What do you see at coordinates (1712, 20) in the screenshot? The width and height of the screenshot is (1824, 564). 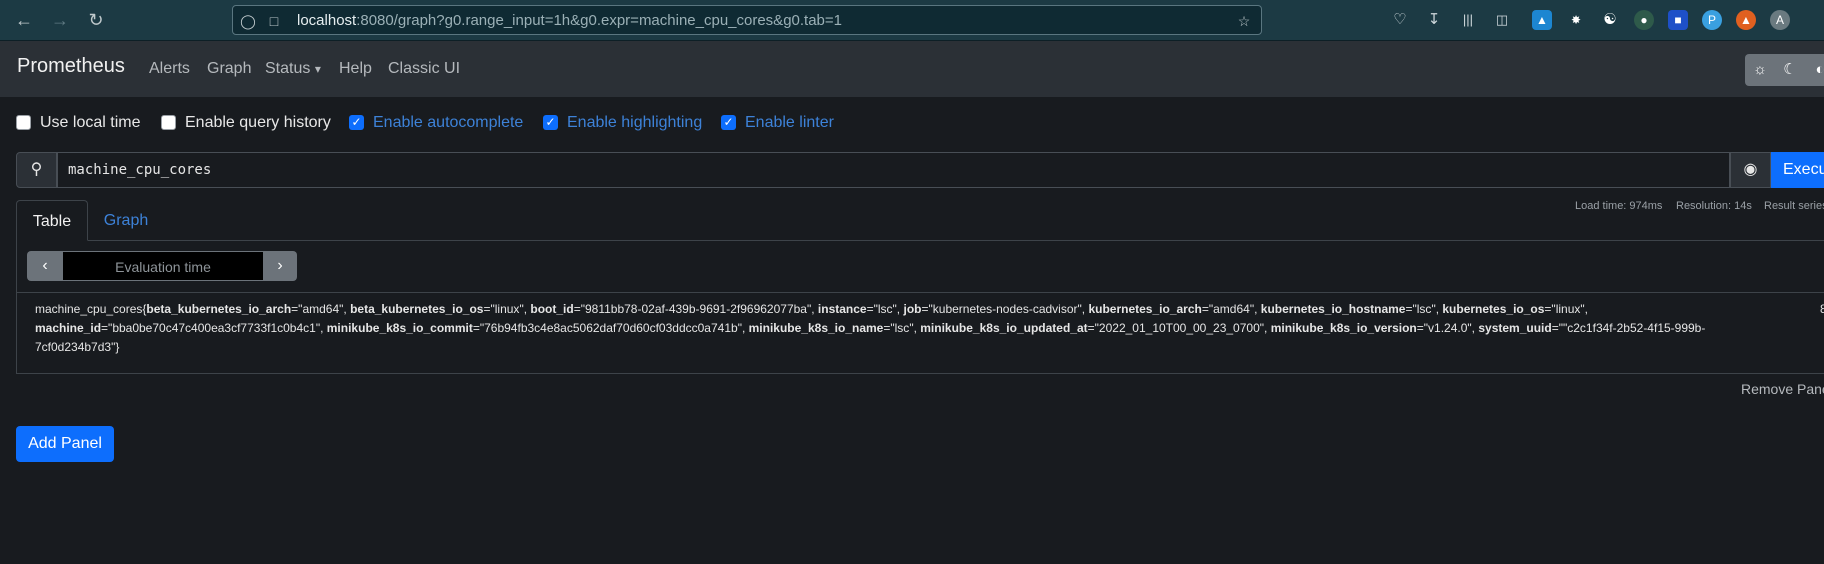 I see `extension-p-icon: P` at bounding box center [1712, 20].